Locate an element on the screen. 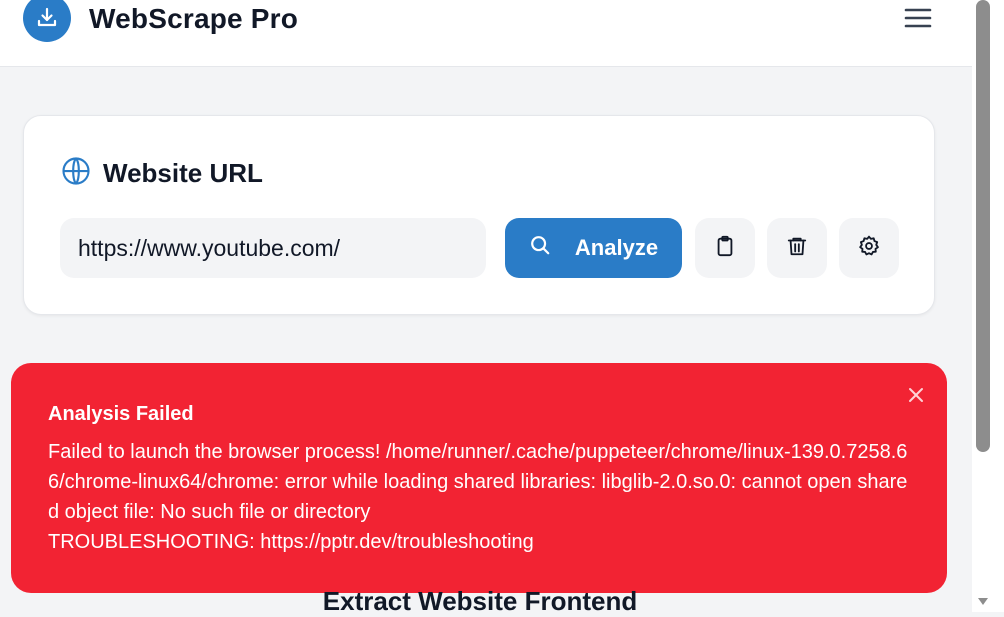  card-header: Website URL is located at coordinates (162, 173).